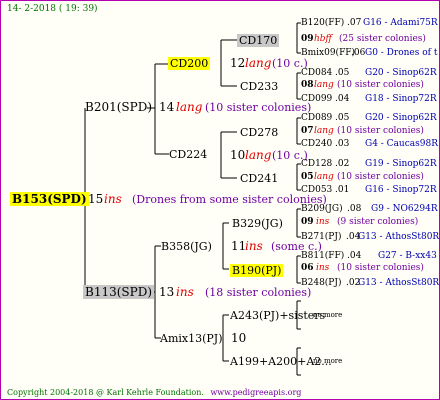 Image resolution: width=440 pixels, height=400 pixels. Describe the element at coordinates (404, 209) in the screenshot. I see `gen4-origin-8: G9 - NO6294R` at that location.